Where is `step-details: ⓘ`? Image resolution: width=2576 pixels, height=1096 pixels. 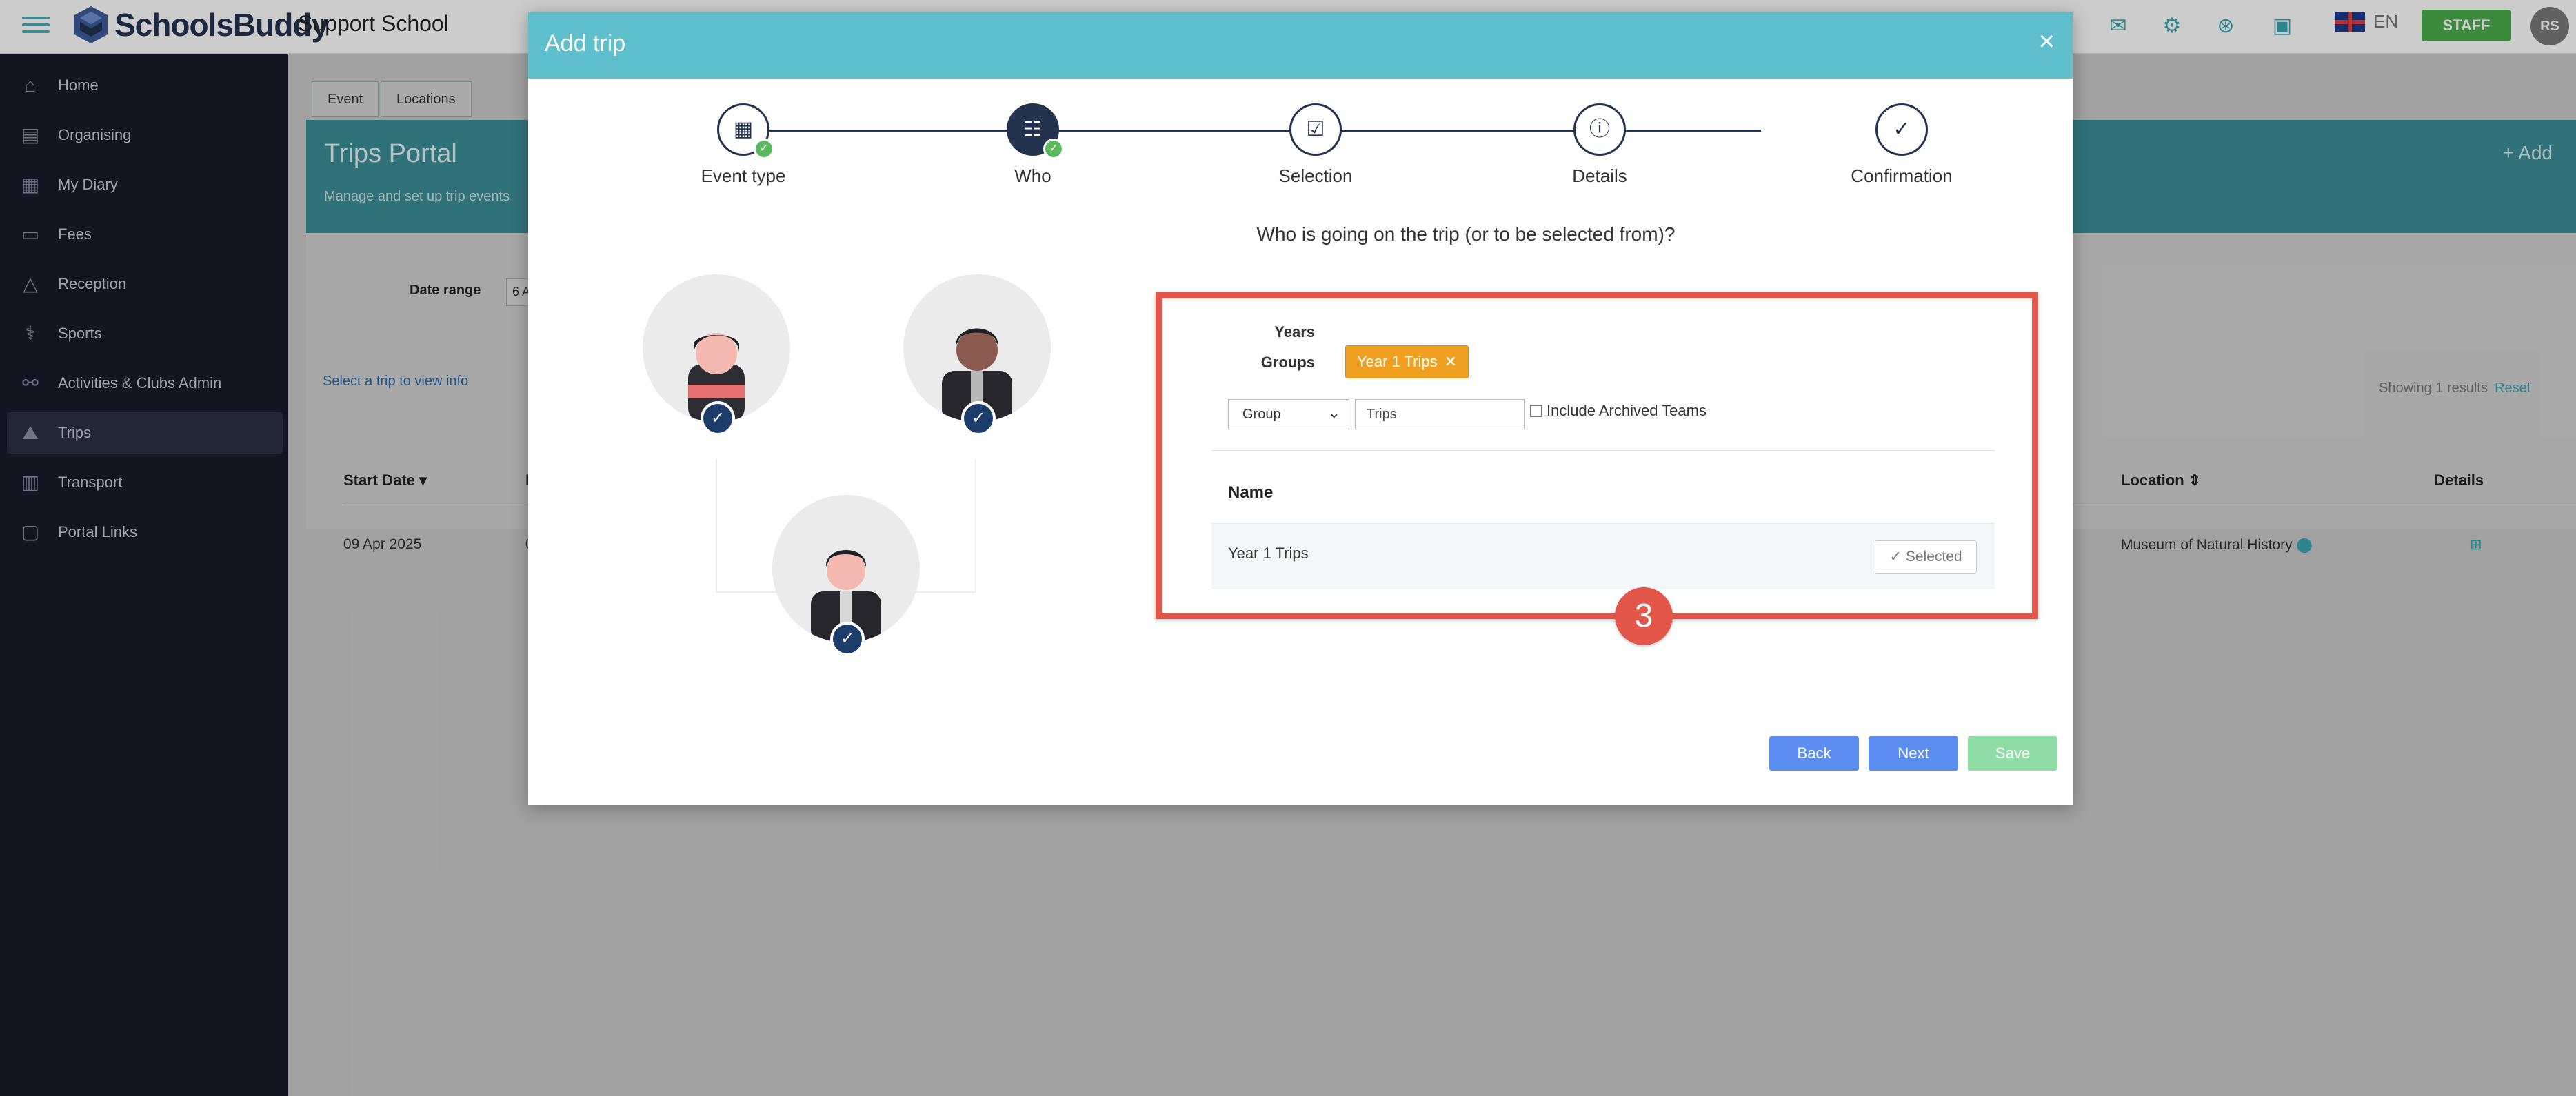
step-details: ⓘ is located at coordinates (1599, 129).